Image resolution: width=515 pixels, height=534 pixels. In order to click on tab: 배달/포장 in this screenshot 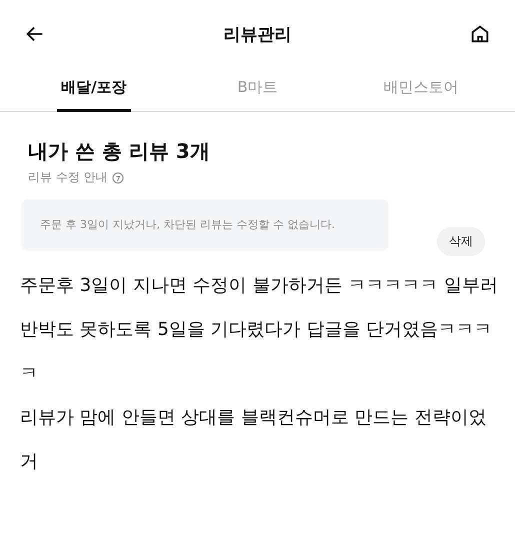, I will do `click(94, 90)`.